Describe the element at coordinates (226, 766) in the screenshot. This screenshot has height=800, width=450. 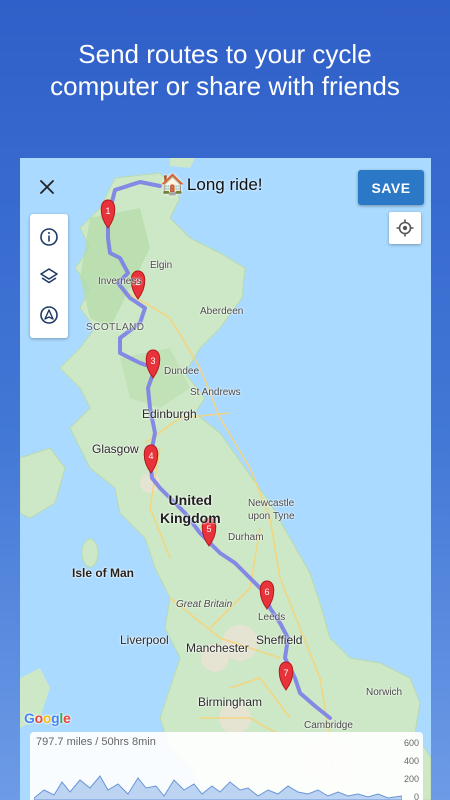
I see `elevation-panel: 797.7 miles / 50hrs 8min 600 400 200 0` at that location.